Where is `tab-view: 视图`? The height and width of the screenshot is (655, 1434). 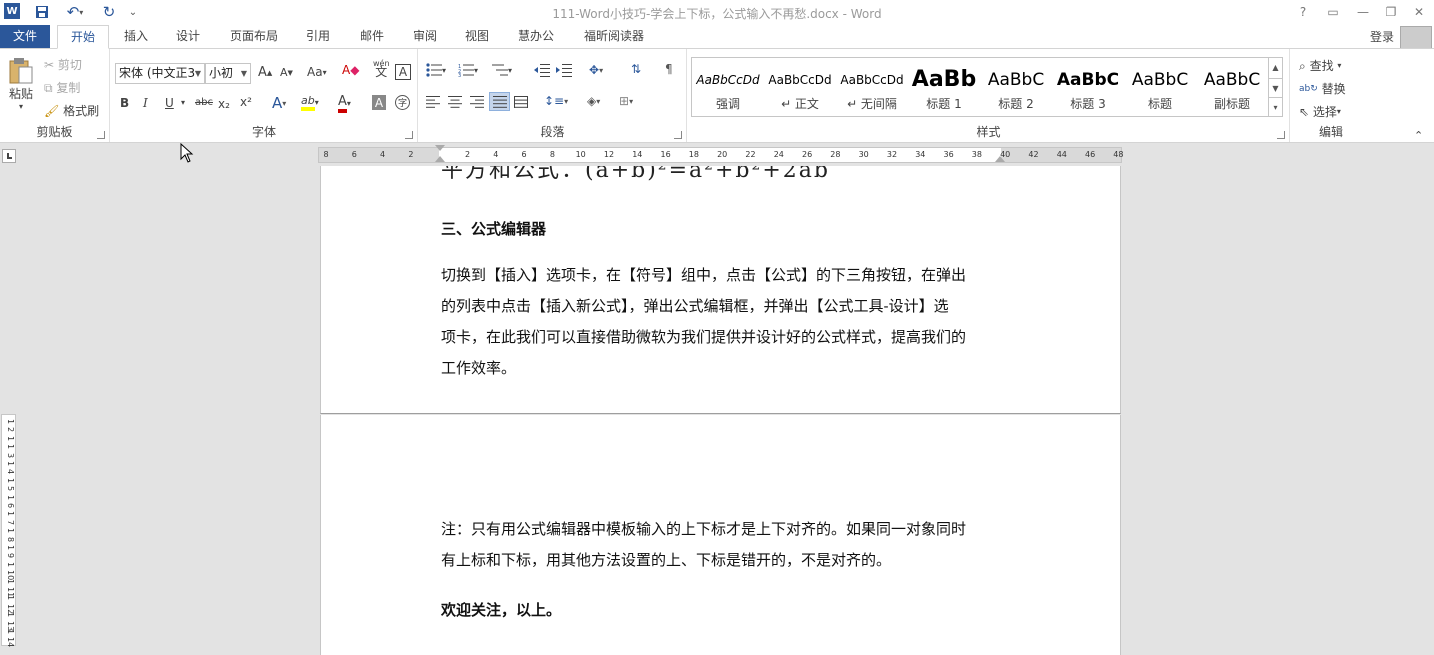
tab-view: 视图 is located at coordinates (477, 37).